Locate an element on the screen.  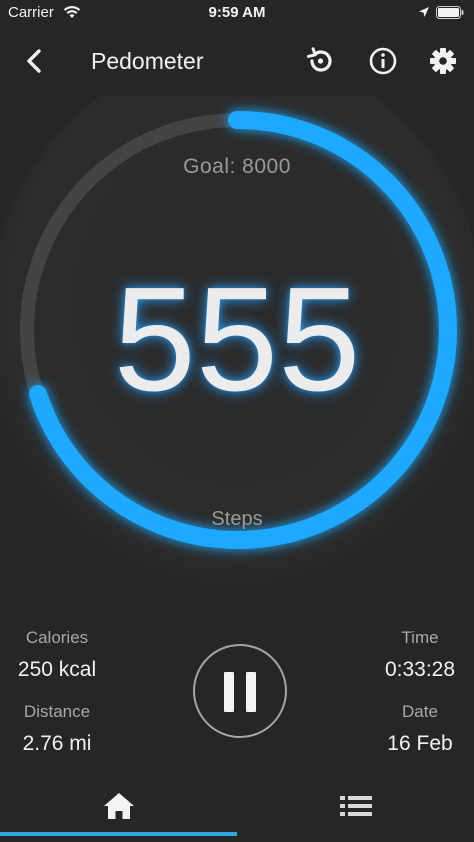
status-bar: Carrier 9:59 AM is located at coordinates (237, 13).